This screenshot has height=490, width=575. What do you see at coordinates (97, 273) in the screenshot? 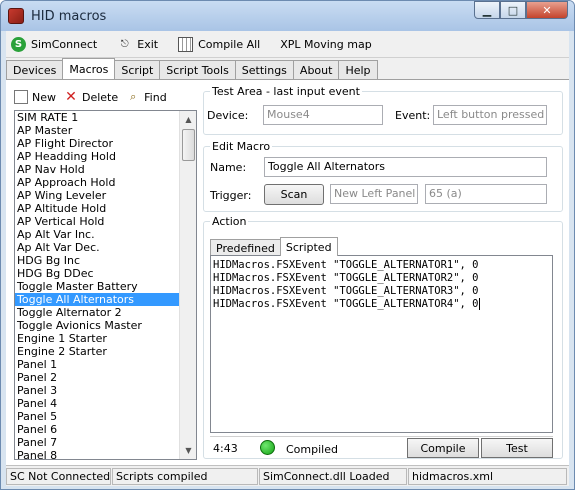
I see `macro-list-item: HDG Bg DDec` at bounding box center [97, 273].